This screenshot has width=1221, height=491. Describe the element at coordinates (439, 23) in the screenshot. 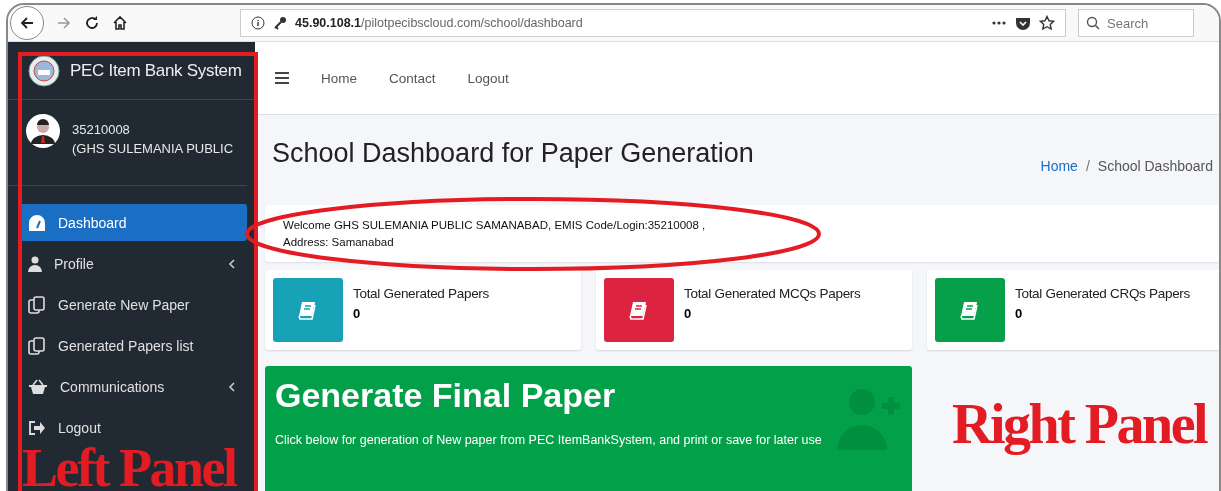

I see `url-text: 45.90.108.1/pilotpecibscloud.com/school/dashboard` at that location.